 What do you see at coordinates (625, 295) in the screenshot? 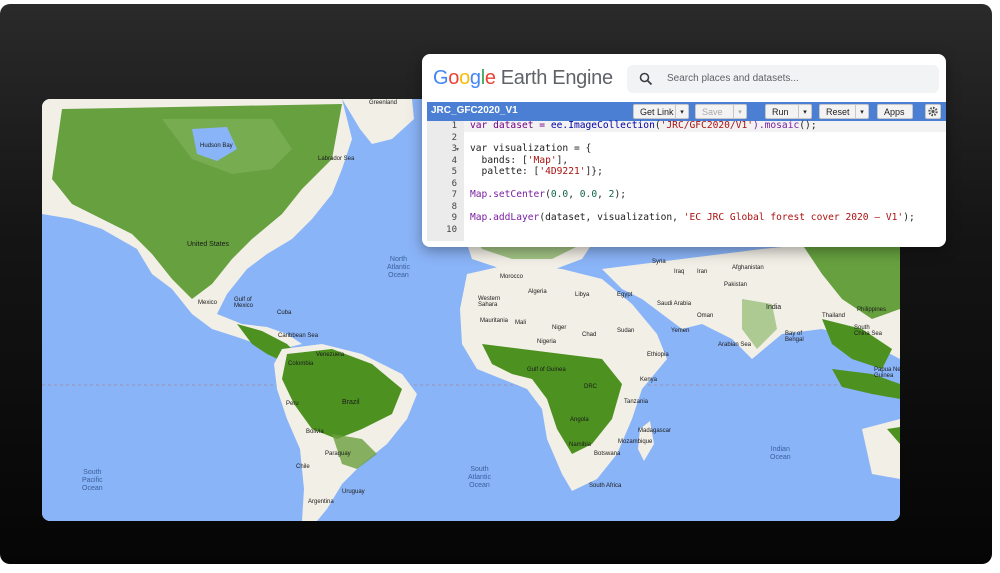
I see `map-label-egypt: Egypt` at bounding box center [625, 295].